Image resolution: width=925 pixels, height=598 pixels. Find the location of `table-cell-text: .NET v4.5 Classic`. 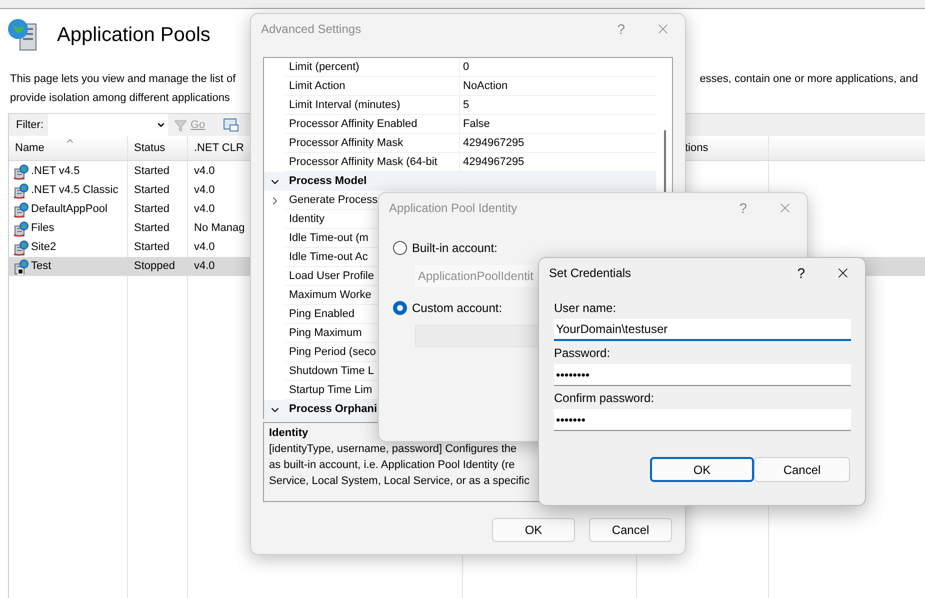

table-cell-text: .NET v4.5 Classic is located at coordinates (74, 190).